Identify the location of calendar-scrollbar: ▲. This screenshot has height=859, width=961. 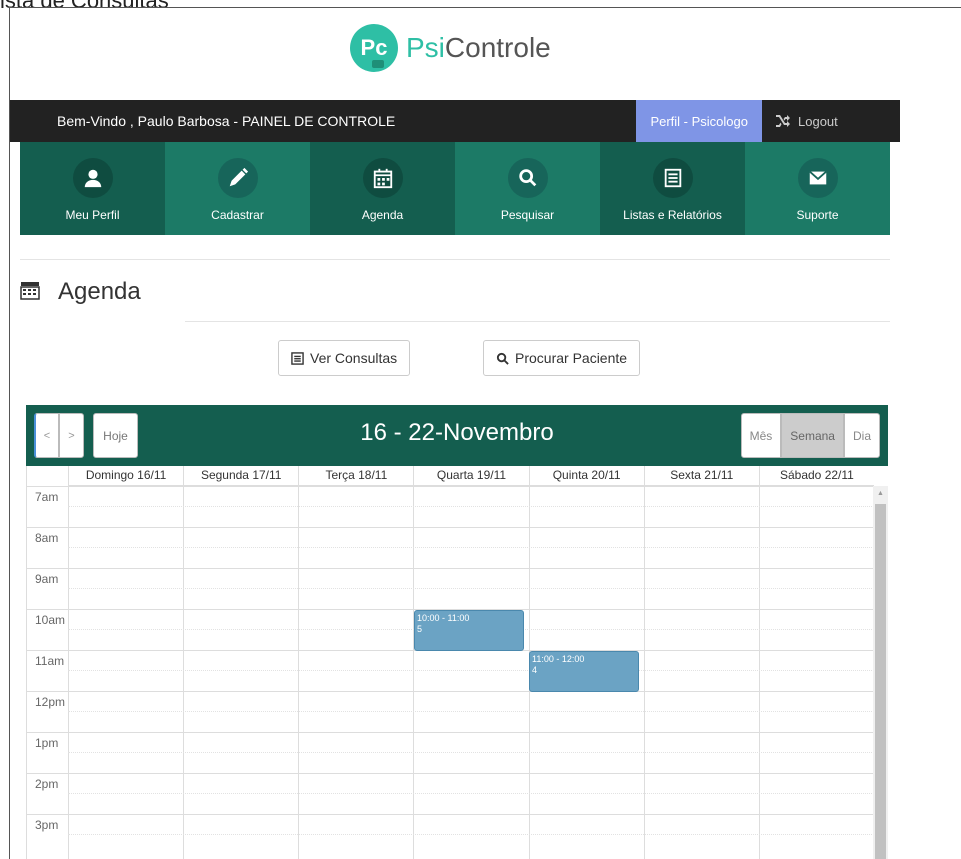
(880, 672).